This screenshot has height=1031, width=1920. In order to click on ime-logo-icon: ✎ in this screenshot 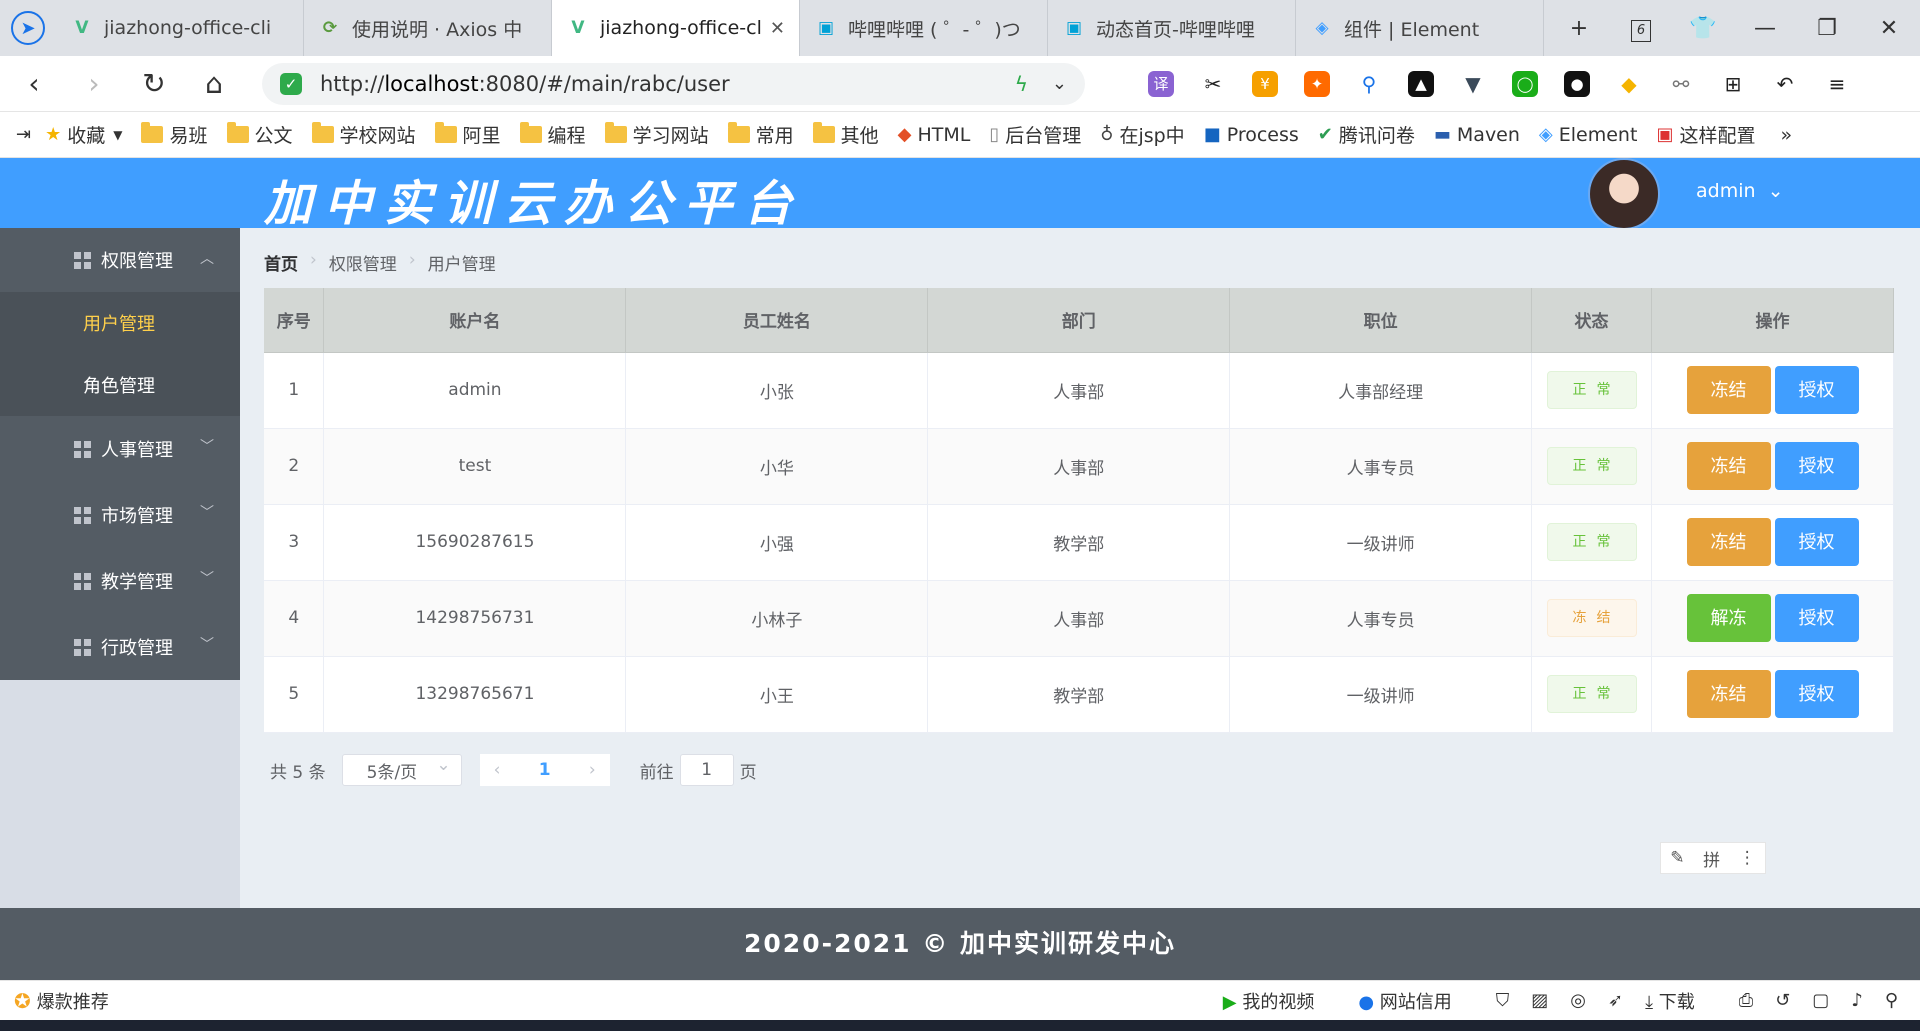, I will do `click(1677, 858)`.